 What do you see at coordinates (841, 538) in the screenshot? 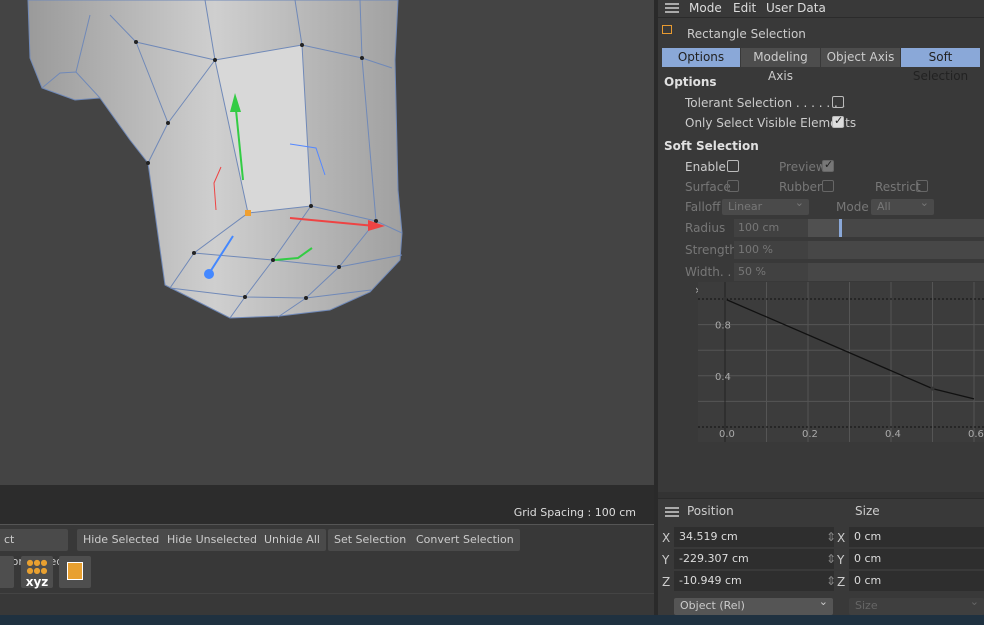
I see `size-axis-label: X` at bounding box center [841, 538].